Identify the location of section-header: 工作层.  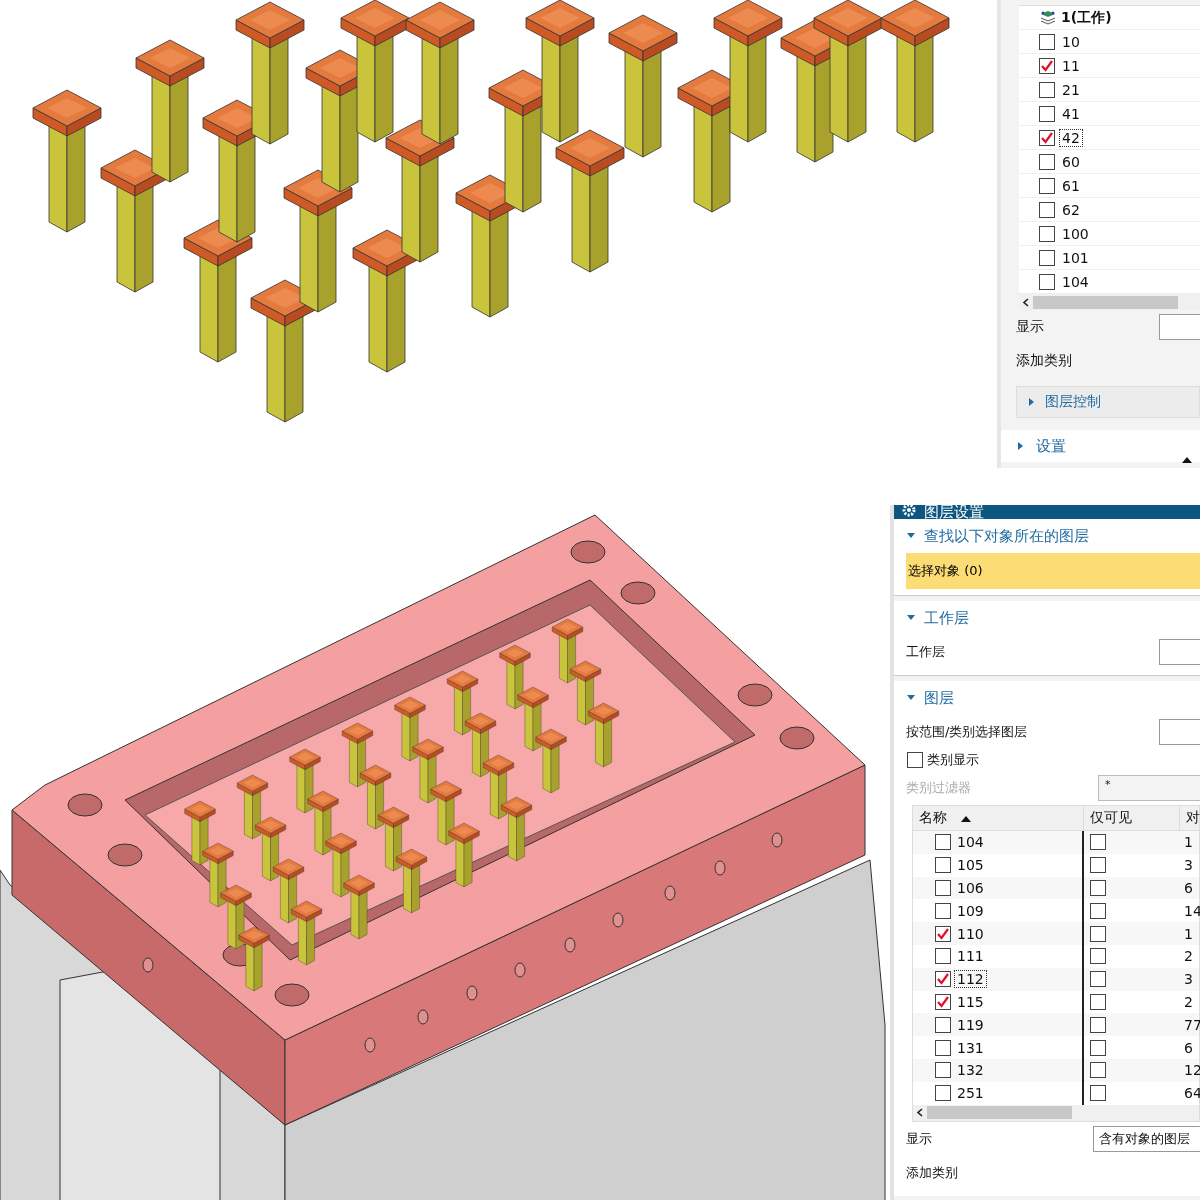
(1047, 618).